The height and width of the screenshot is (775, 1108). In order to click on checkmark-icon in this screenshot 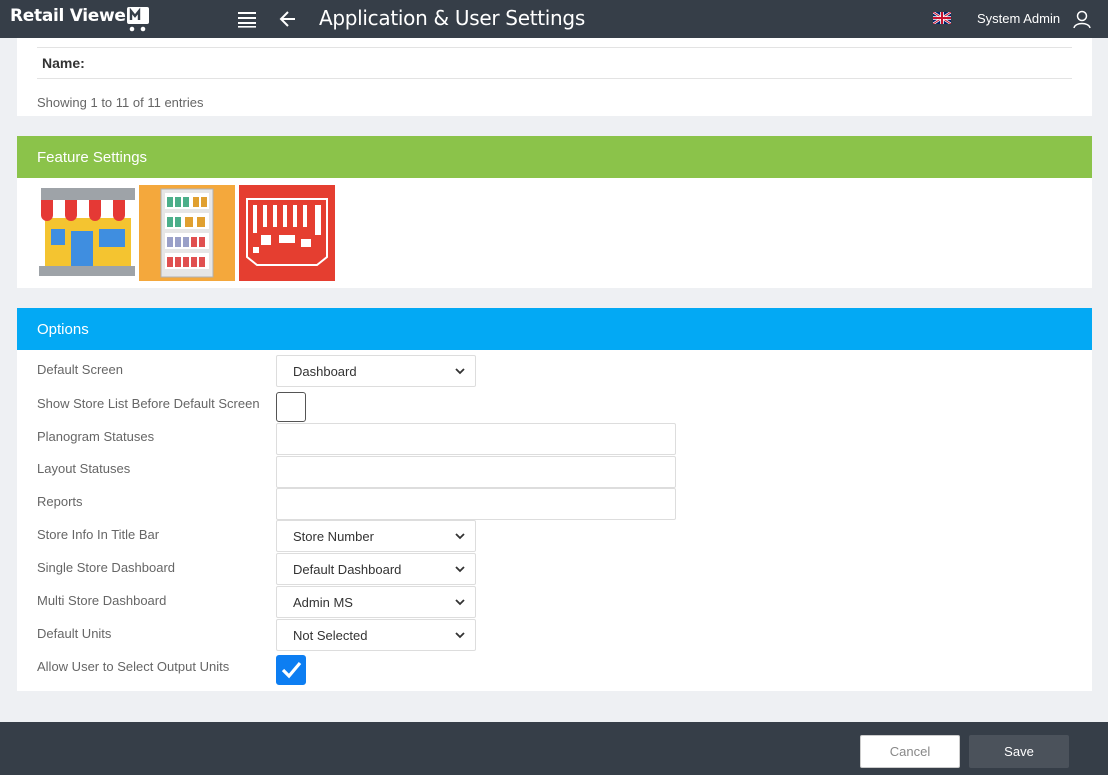, I will do `click(291, 670)`.